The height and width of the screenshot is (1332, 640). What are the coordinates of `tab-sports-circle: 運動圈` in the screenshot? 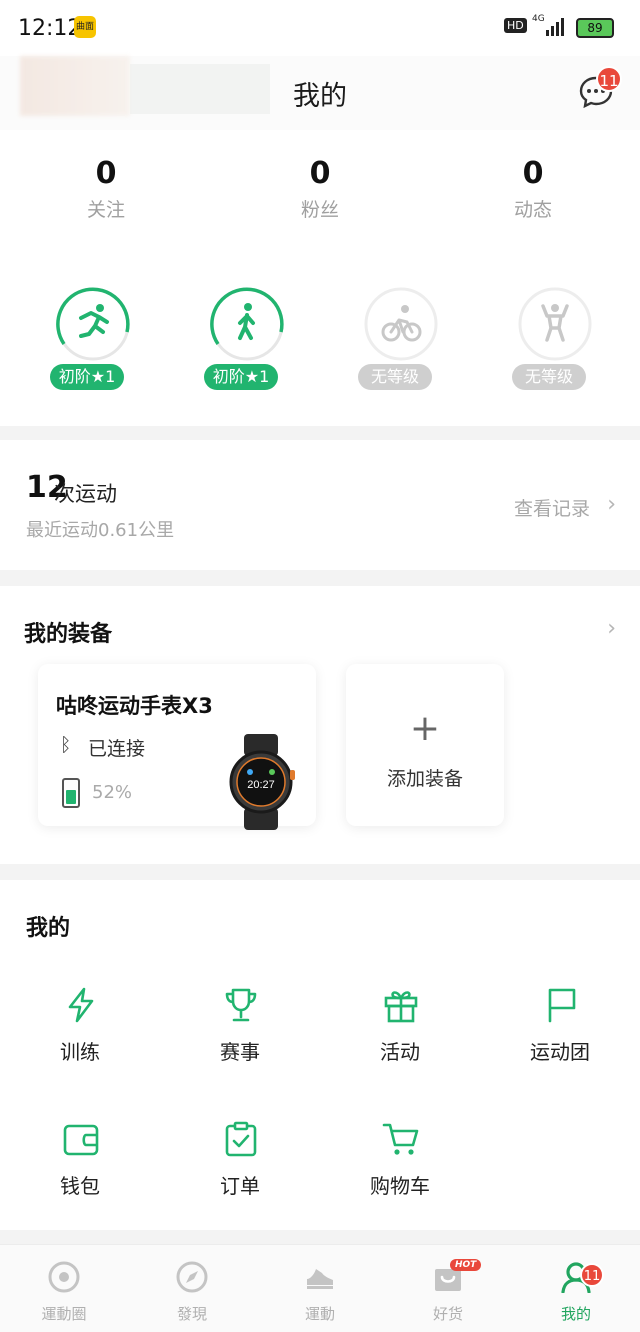 It's located at (64, 1288).